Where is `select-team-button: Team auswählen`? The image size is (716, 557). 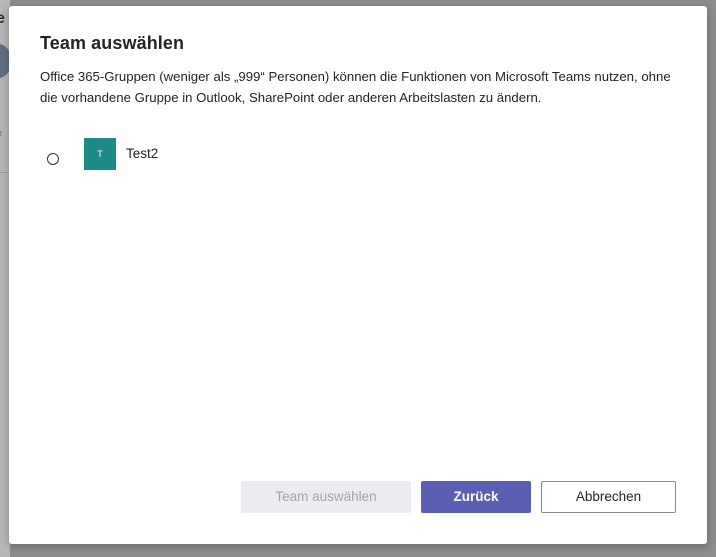 select-team-button: Team auswählen is located at coordinates (326, 497).